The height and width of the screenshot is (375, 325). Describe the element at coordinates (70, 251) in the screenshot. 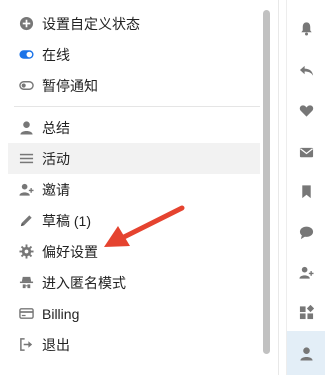

I see `menu-item-label: 偏好设置` at that location.